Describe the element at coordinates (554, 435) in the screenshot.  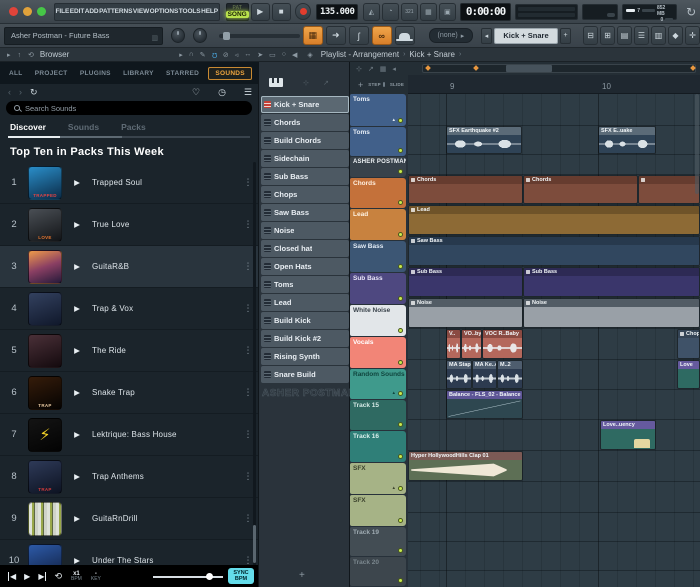
I see `playlist-track-lane: Love..uency` at that location.